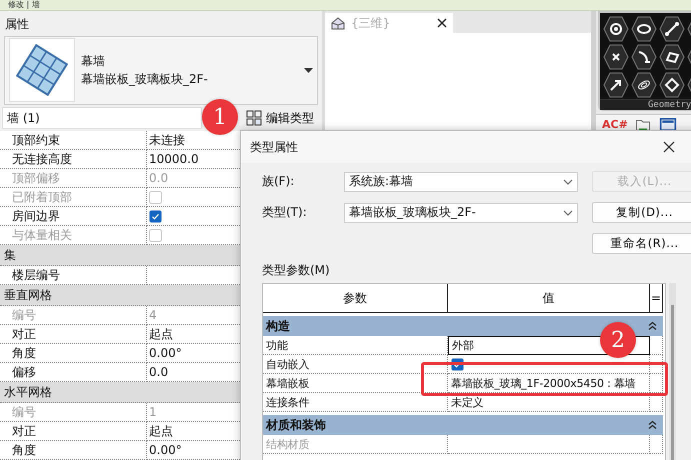  Describe the element at coordinates (549, 402) in the screenshot. I see `value-cell: 未定义` at that location.